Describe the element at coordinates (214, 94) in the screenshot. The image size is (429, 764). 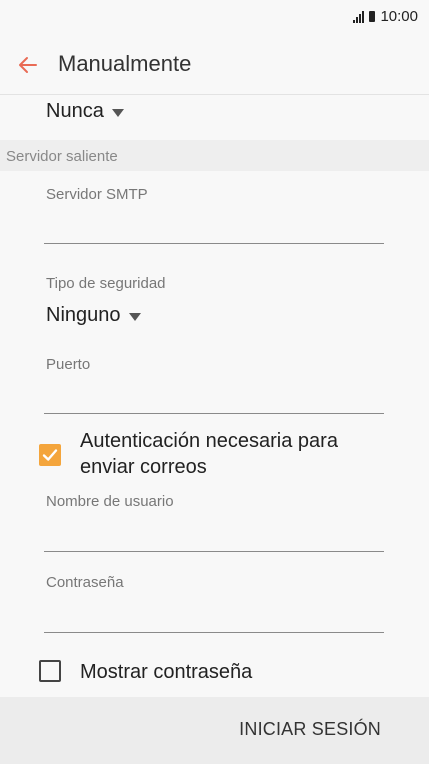
I see `app-bar-divider` at that location.